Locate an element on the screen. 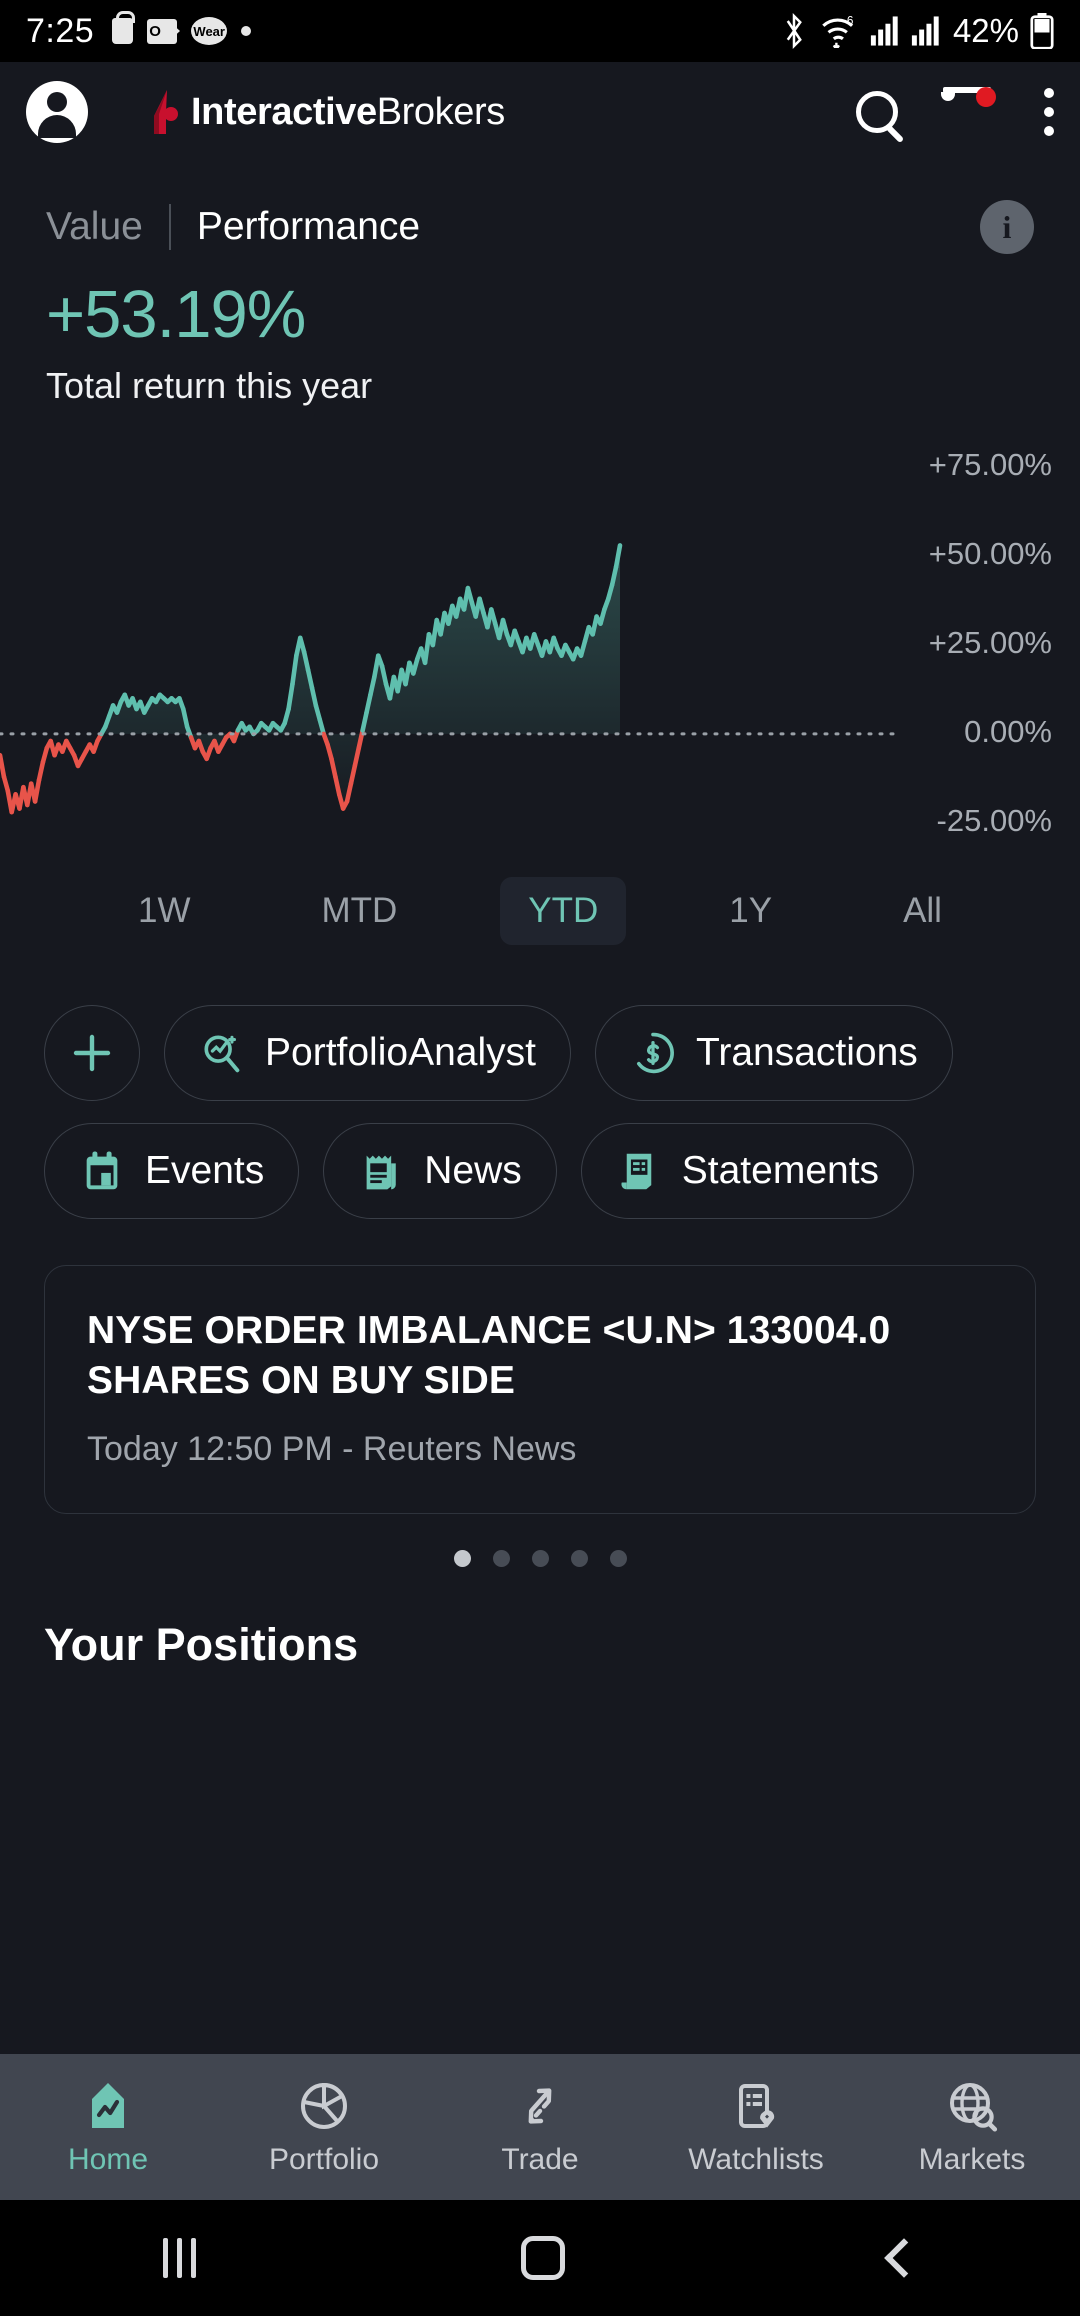 The height and width of the screenshot is (2316, 1080). bluetooth-icon is located at coordinates (794, 31).